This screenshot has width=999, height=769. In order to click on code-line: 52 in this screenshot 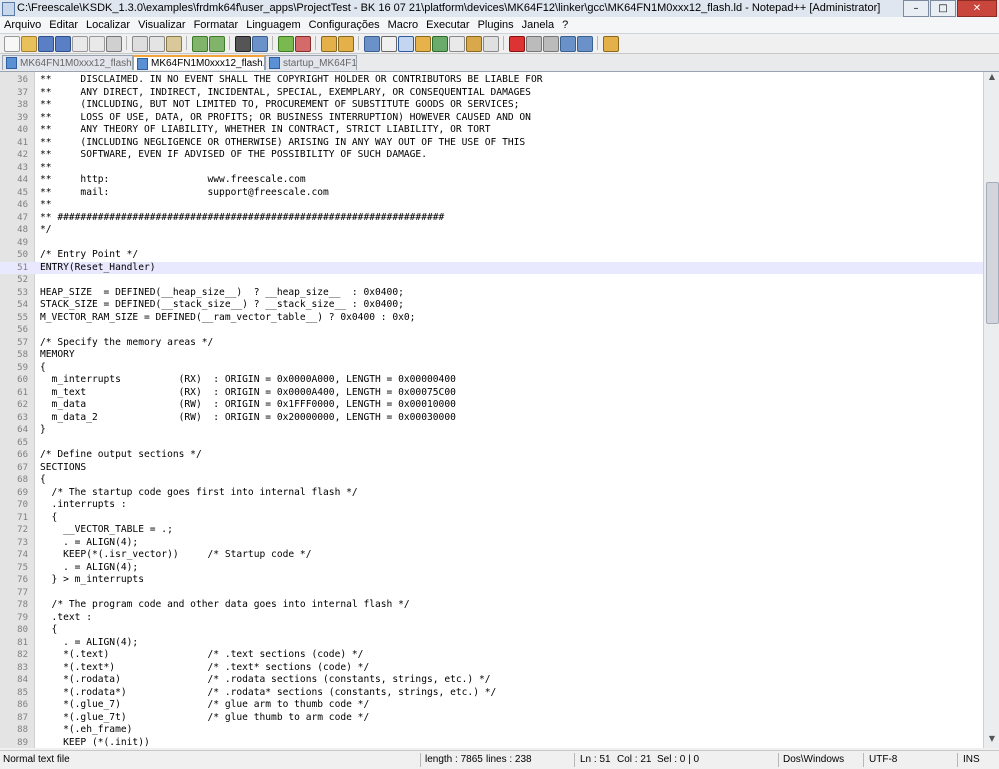, I will do `click(491, 280)`.